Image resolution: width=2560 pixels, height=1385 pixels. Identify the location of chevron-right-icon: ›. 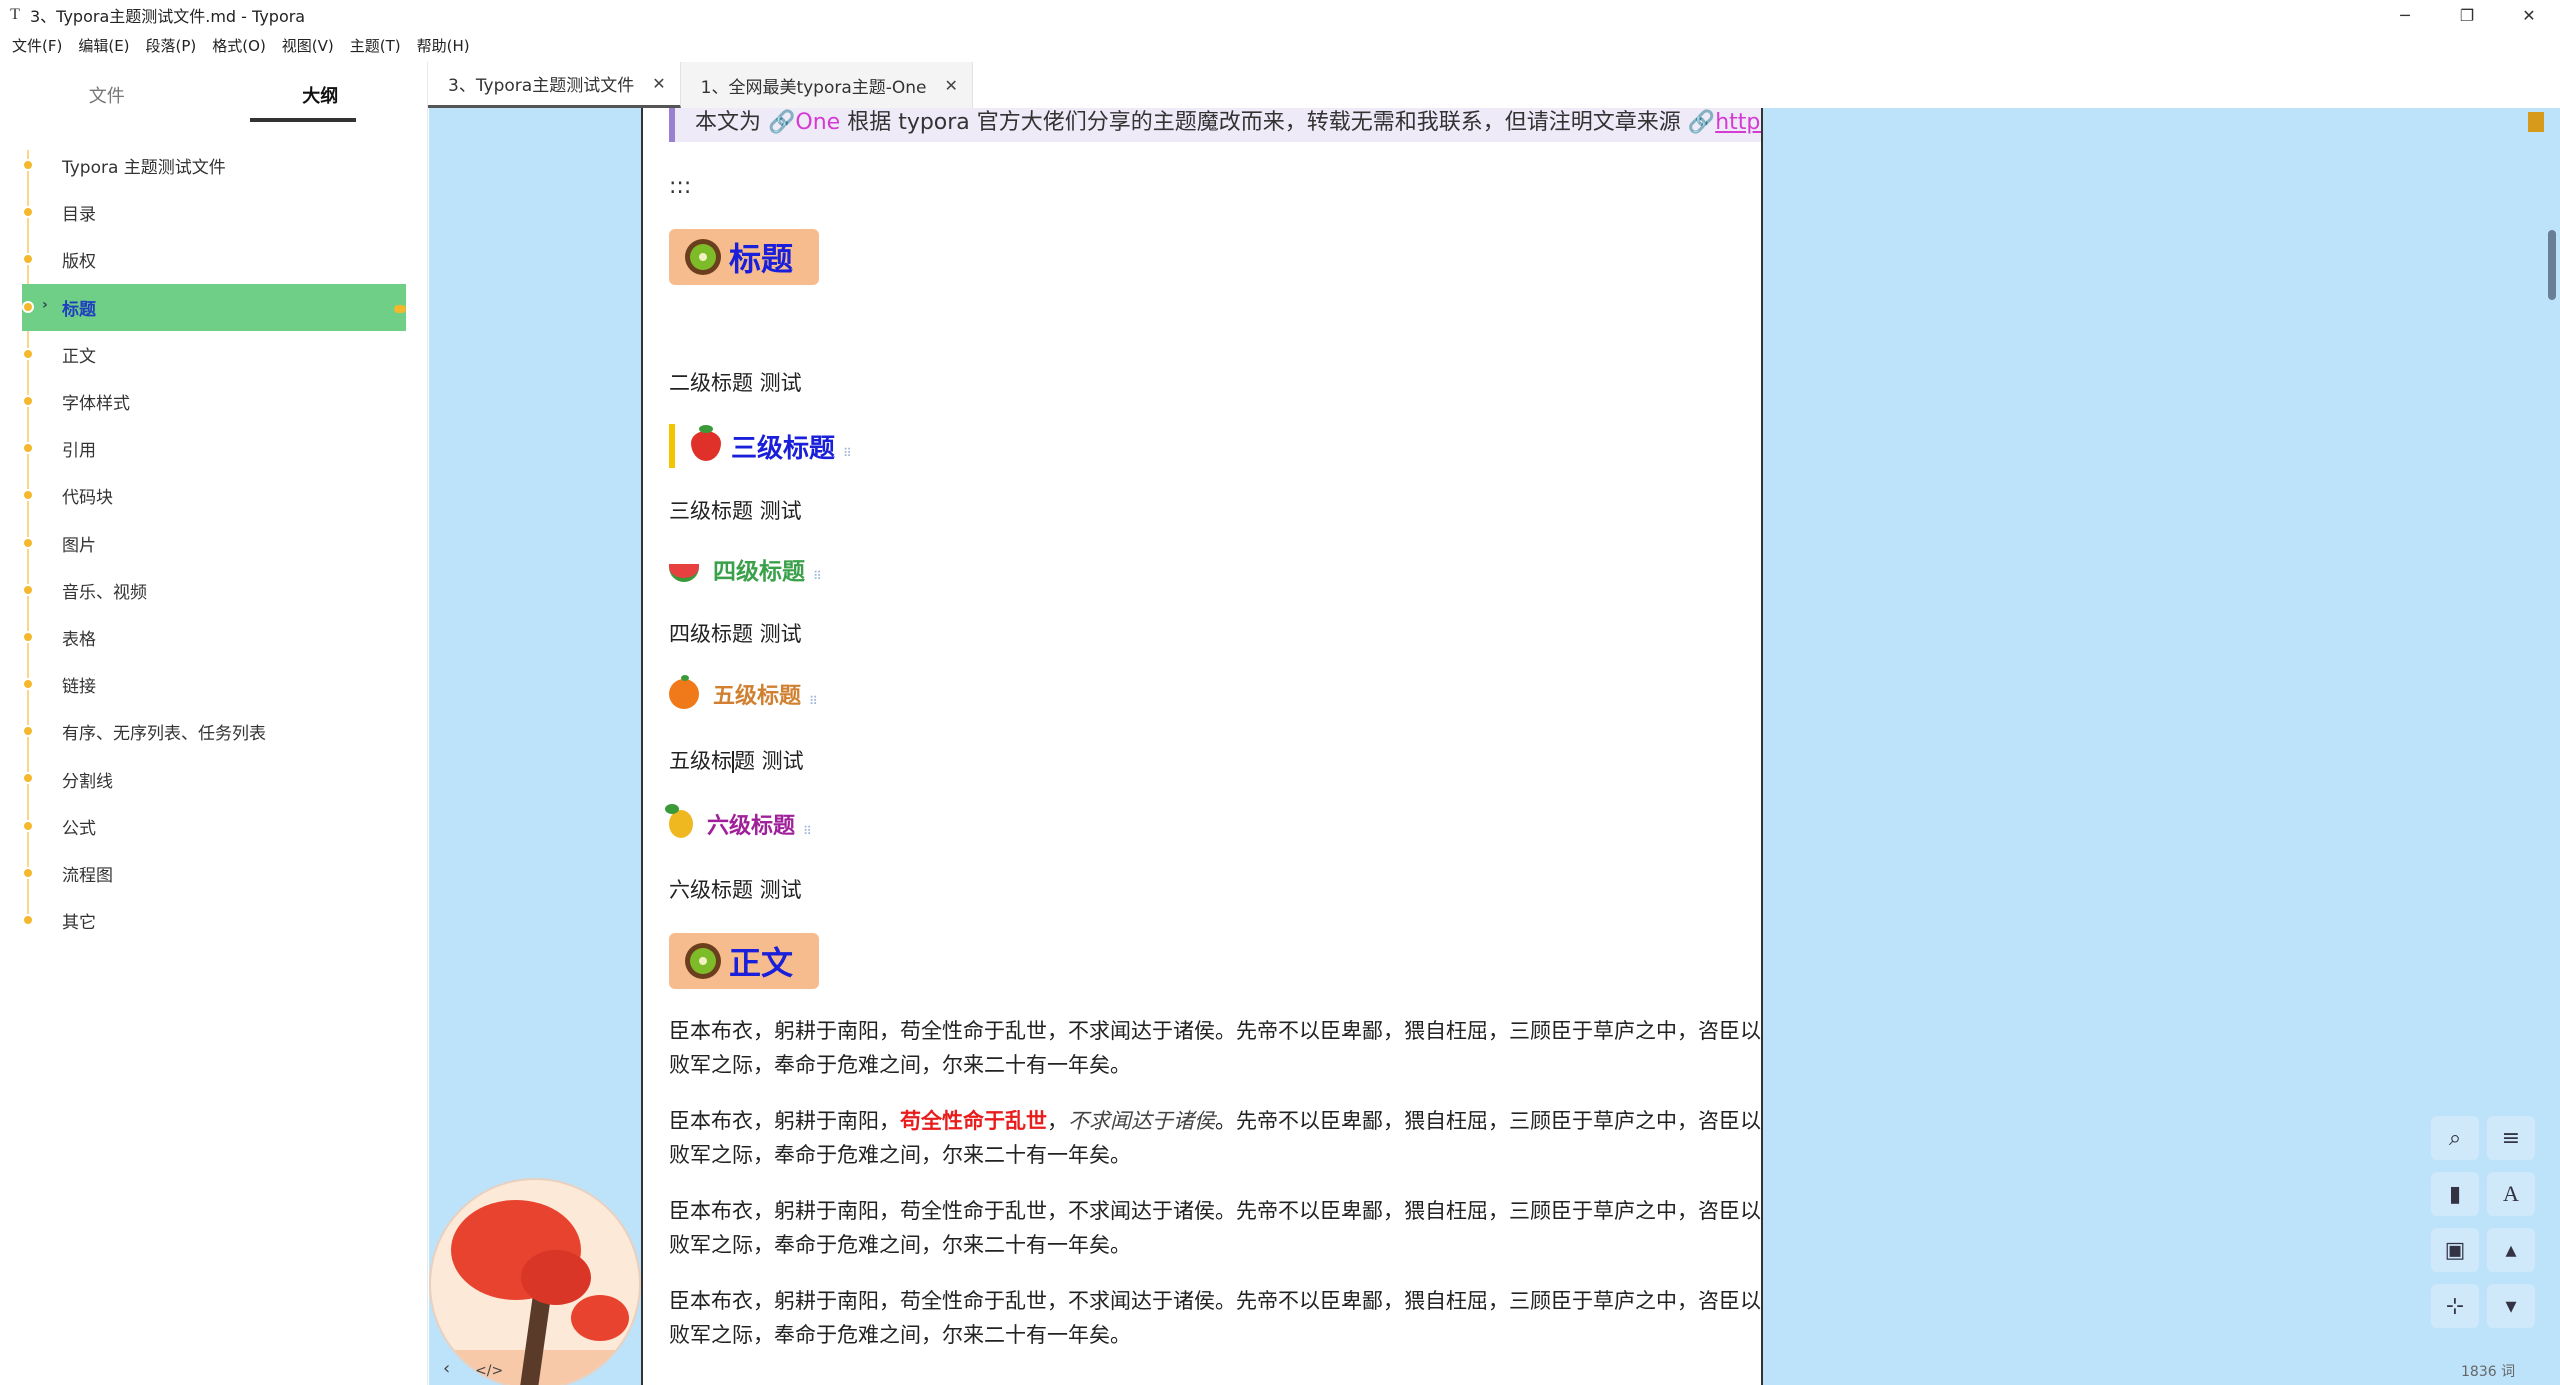
(45, 305).